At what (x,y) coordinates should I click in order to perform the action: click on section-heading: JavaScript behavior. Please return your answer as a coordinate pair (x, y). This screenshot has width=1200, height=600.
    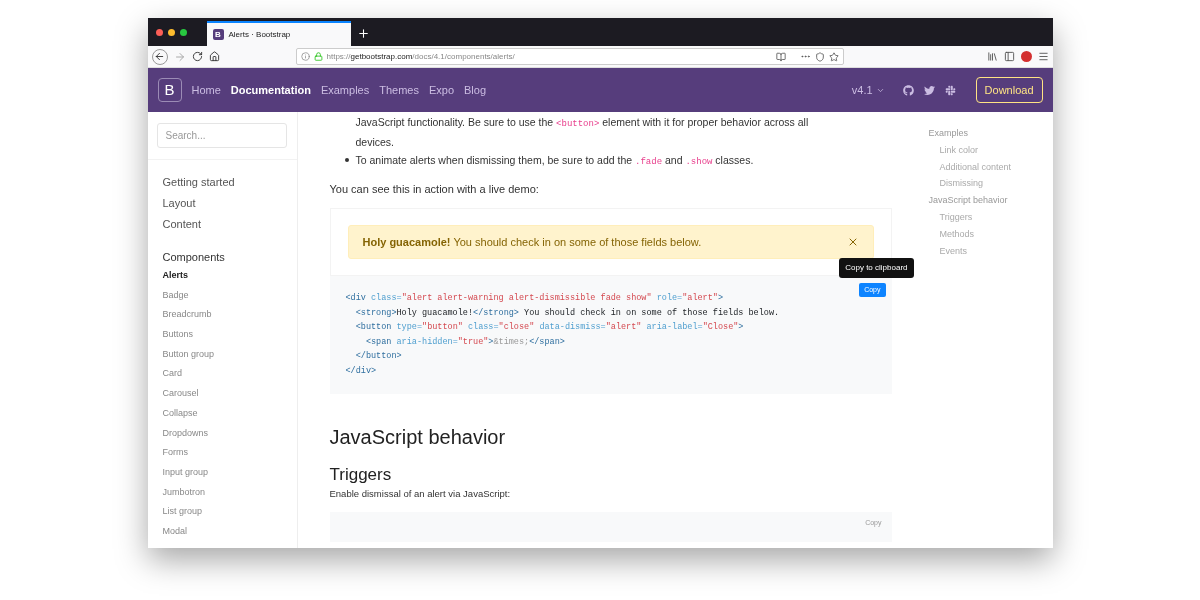
    Looking at the image, I should click on (418, 437).